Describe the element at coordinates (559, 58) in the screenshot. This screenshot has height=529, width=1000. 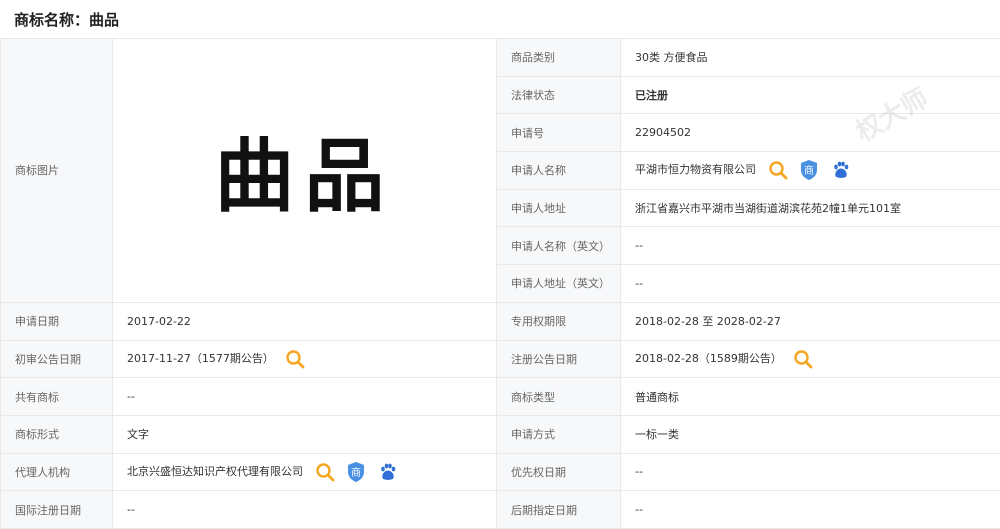
I see `category-label: 商品类别` at that location.